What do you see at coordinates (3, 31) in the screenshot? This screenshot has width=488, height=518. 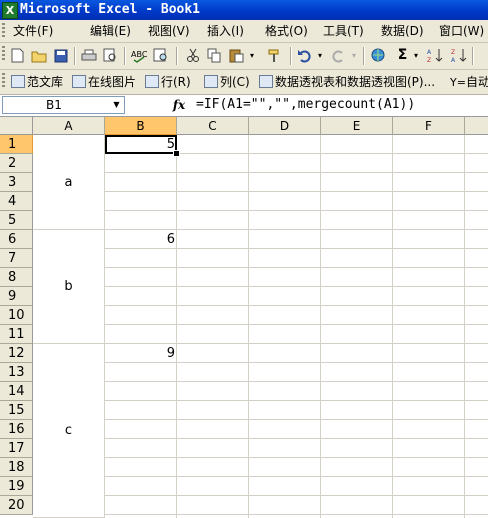 I see `menubar-gripper-icon` at bounding box center [3, 31].